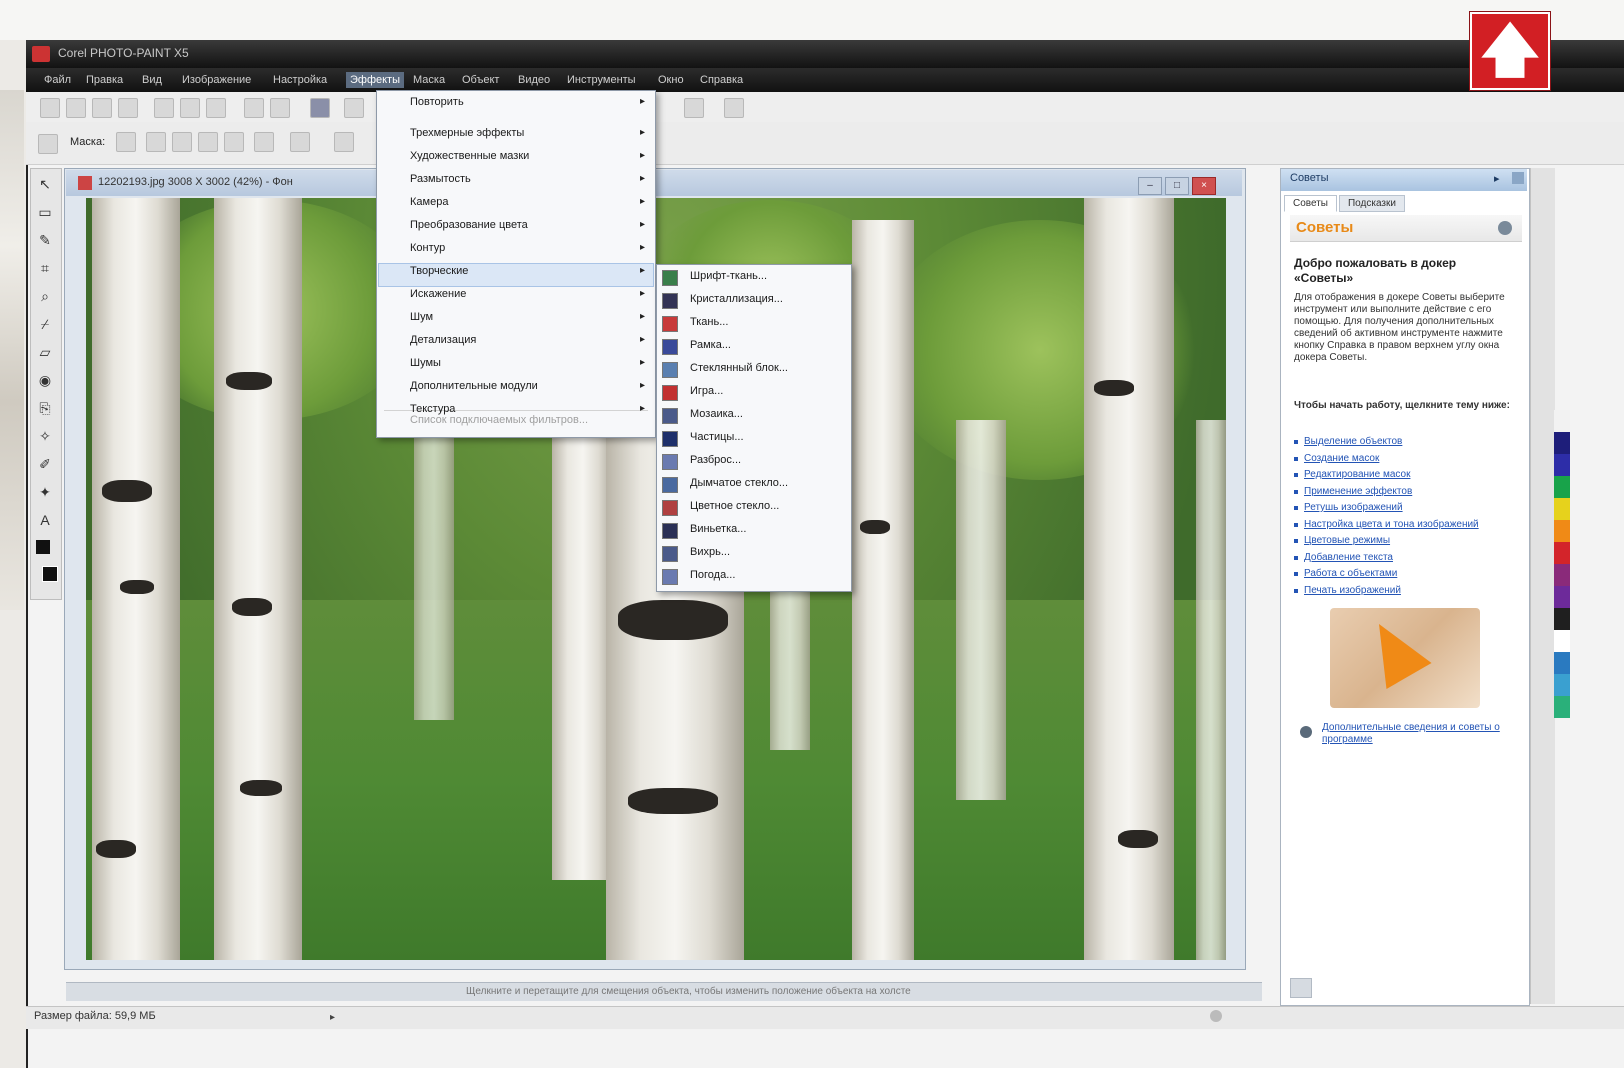  I want to click on transform-icon, so click(344, 142).